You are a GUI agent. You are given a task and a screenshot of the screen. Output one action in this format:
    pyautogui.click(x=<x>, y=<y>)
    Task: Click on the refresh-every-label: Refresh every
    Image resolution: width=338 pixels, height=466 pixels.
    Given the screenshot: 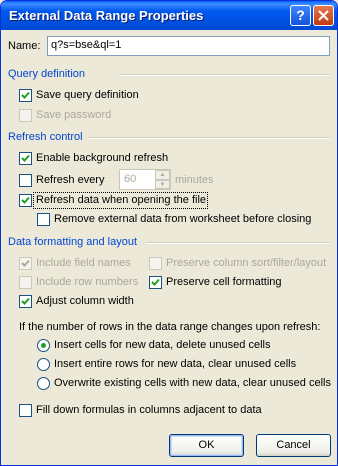 What is the action you would take?
    pyautogui.click(x=70, y=180)
    